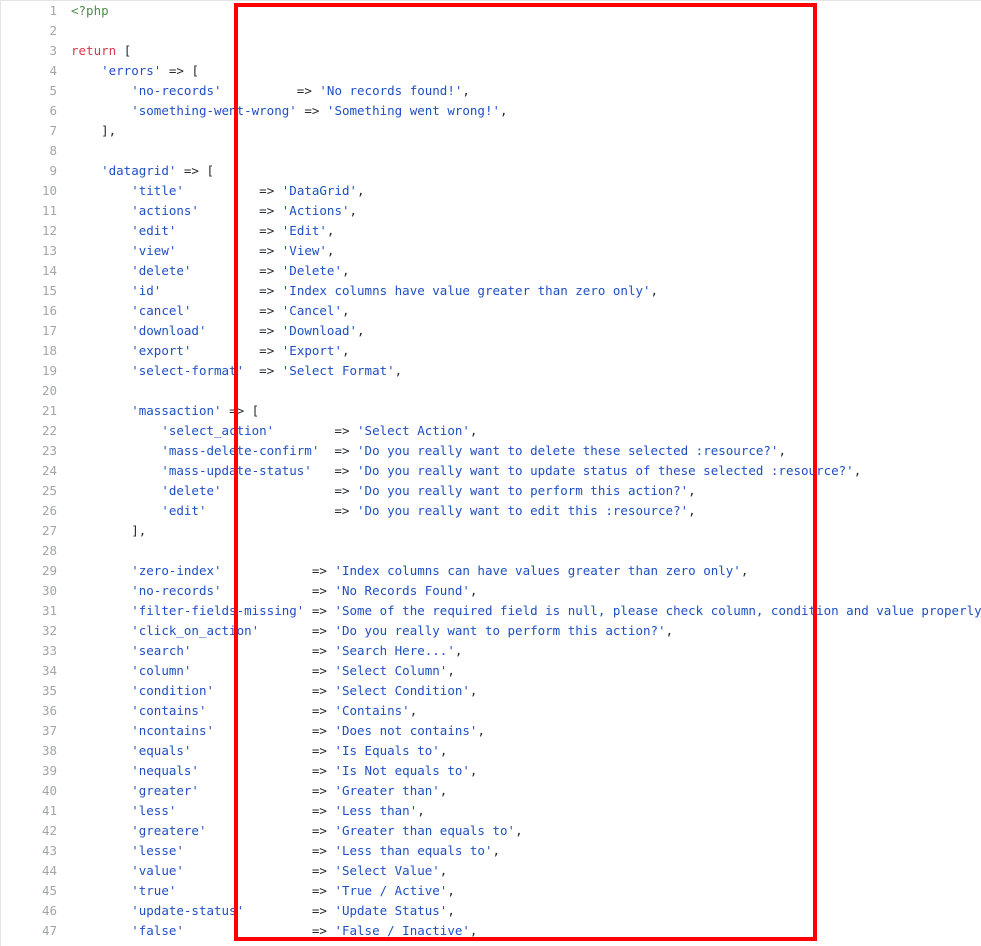  I want to click on code-line-content: 'greater' => 'Greater than',, so click(524, 791).